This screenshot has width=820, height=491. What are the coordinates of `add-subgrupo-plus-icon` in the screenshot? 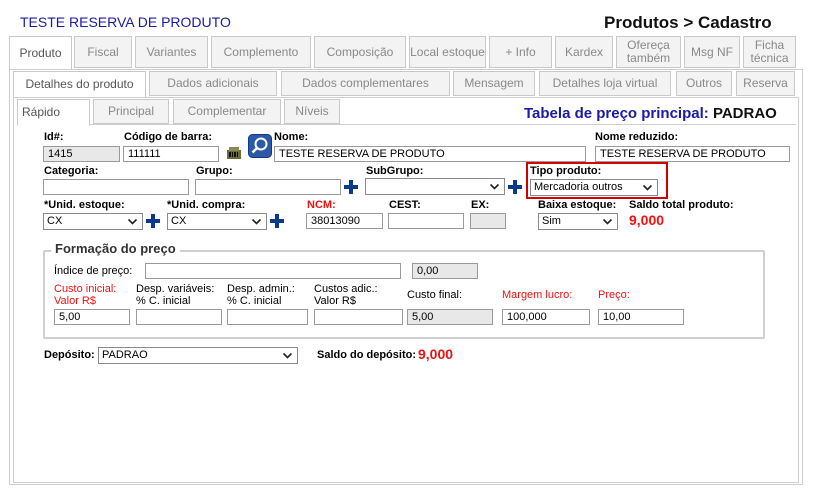 It's located at (515, 187).